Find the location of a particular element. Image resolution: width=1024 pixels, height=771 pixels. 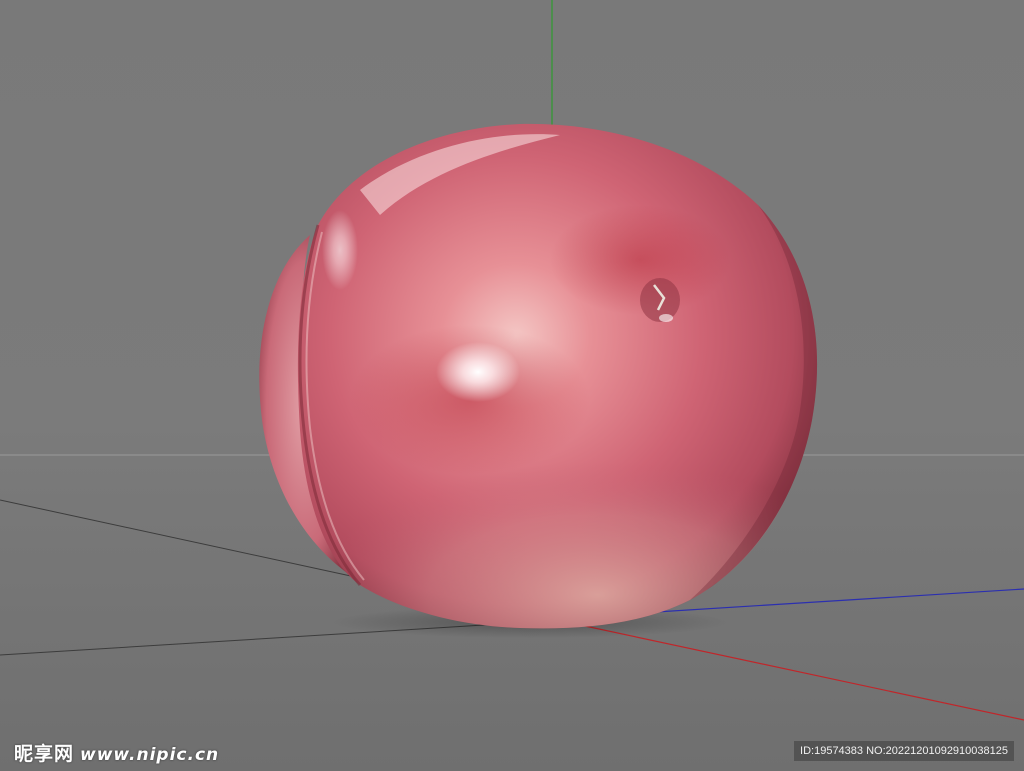

apple-blush is located at coordinates (640, 260).